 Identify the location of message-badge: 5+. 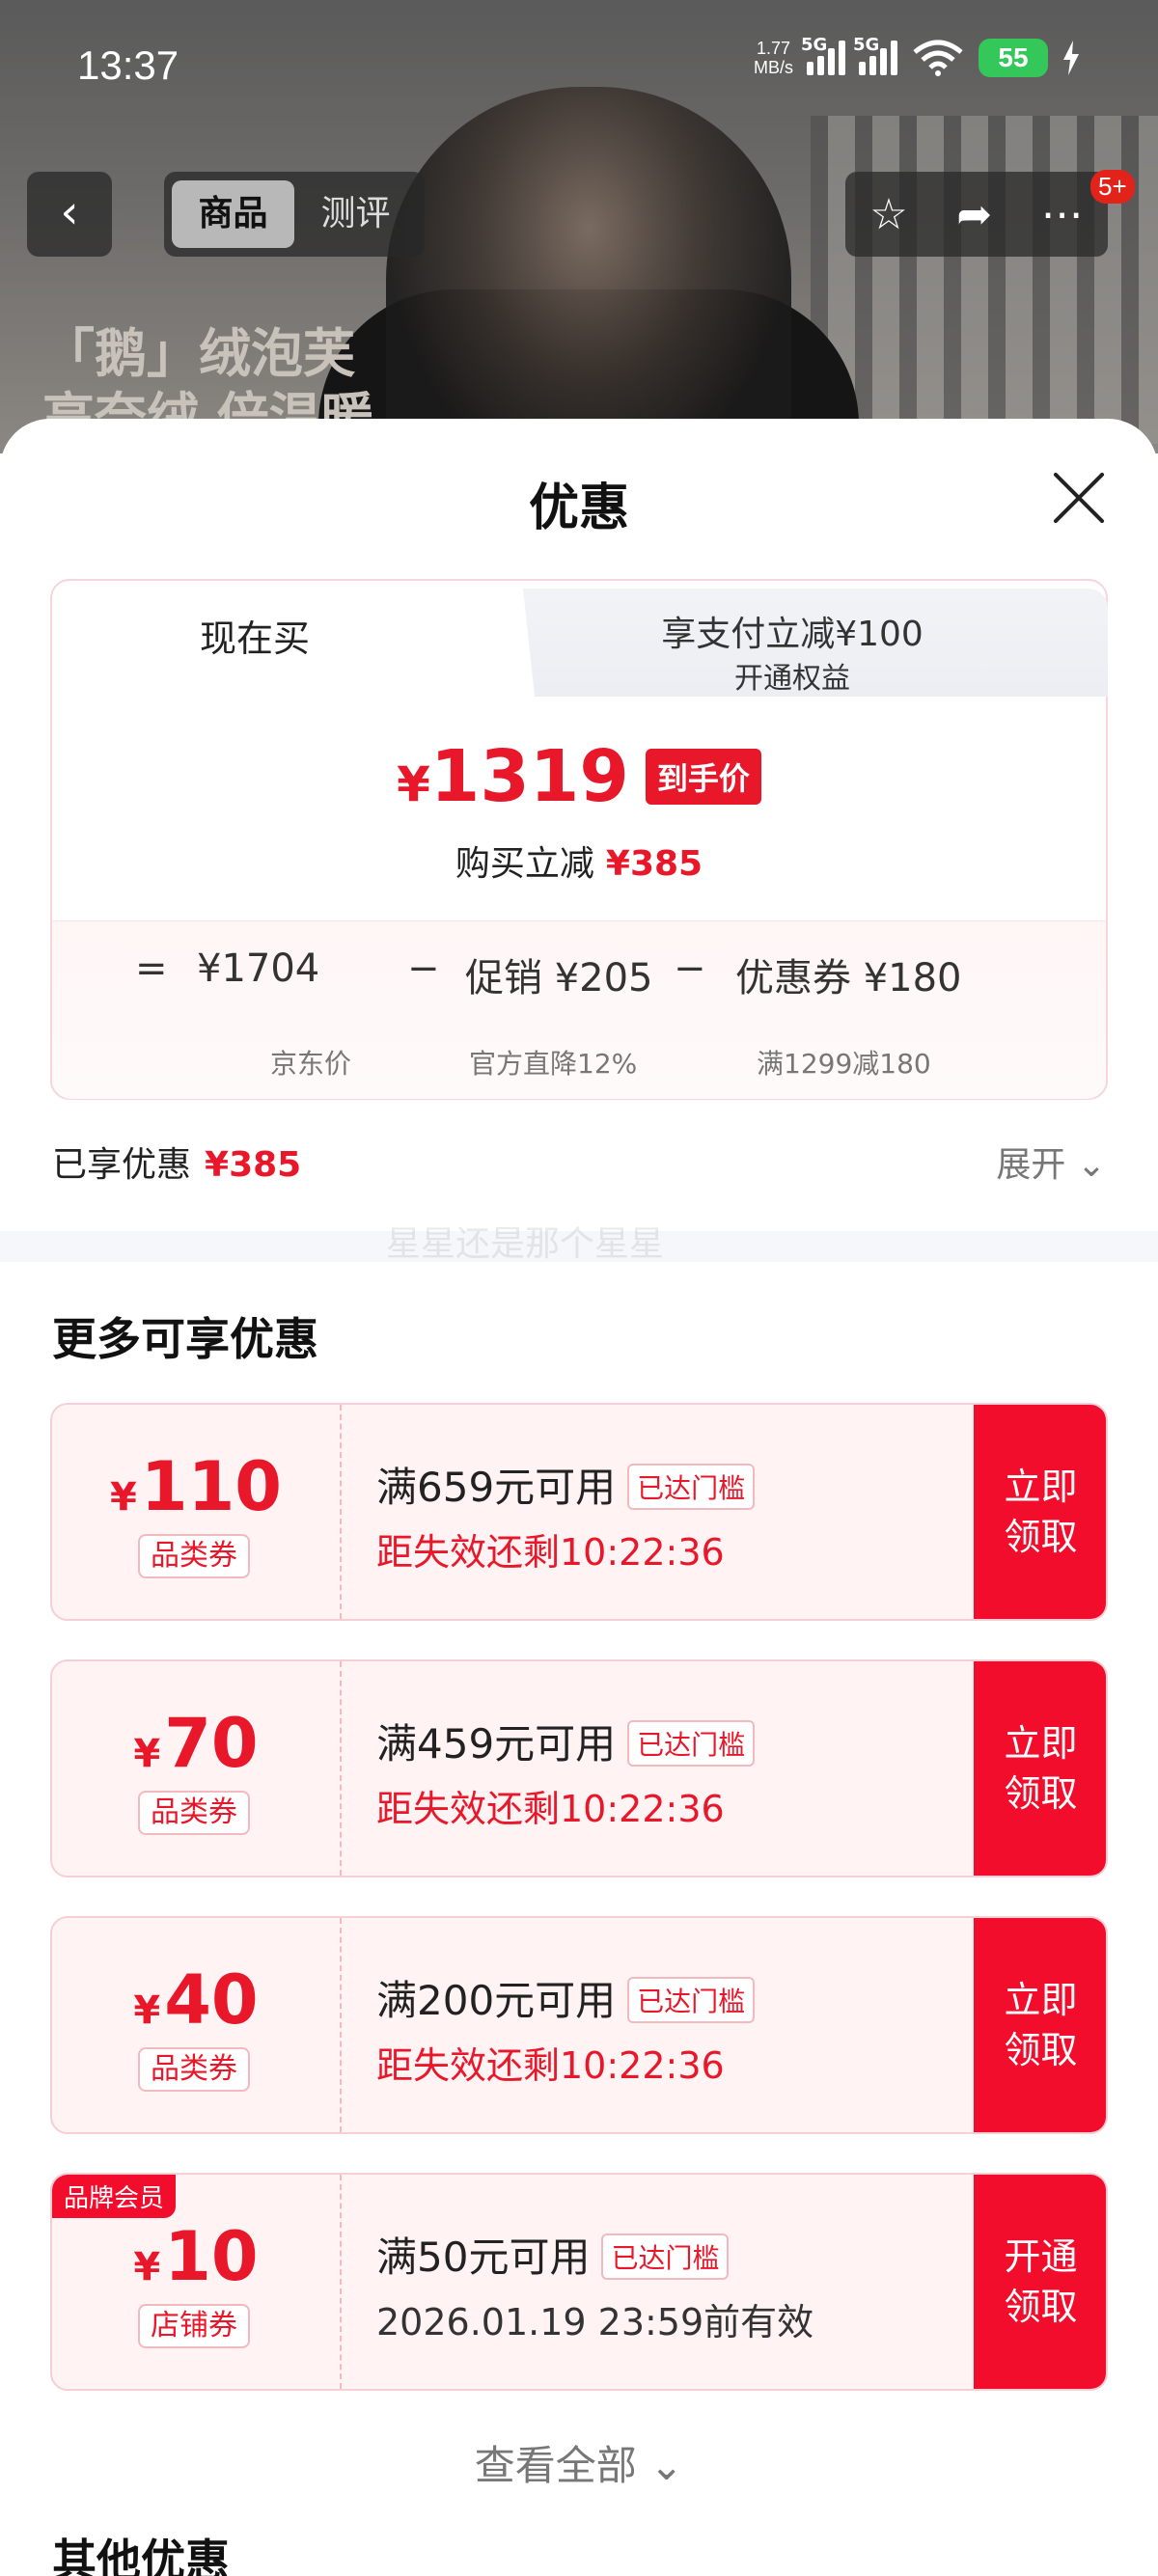
(1112, 187).